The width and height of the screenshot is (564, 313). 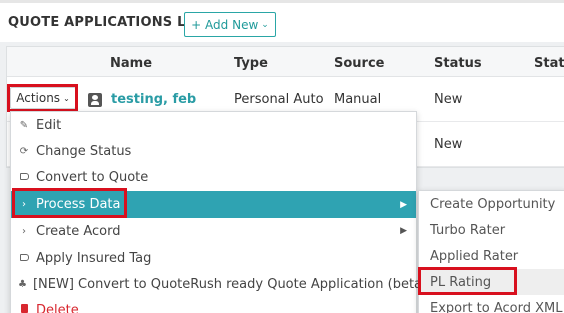 What do you see at coordinates (153, 99) in the screenshot?
I see `row-name-link: testing, feb` at bounding box center [153, 99].